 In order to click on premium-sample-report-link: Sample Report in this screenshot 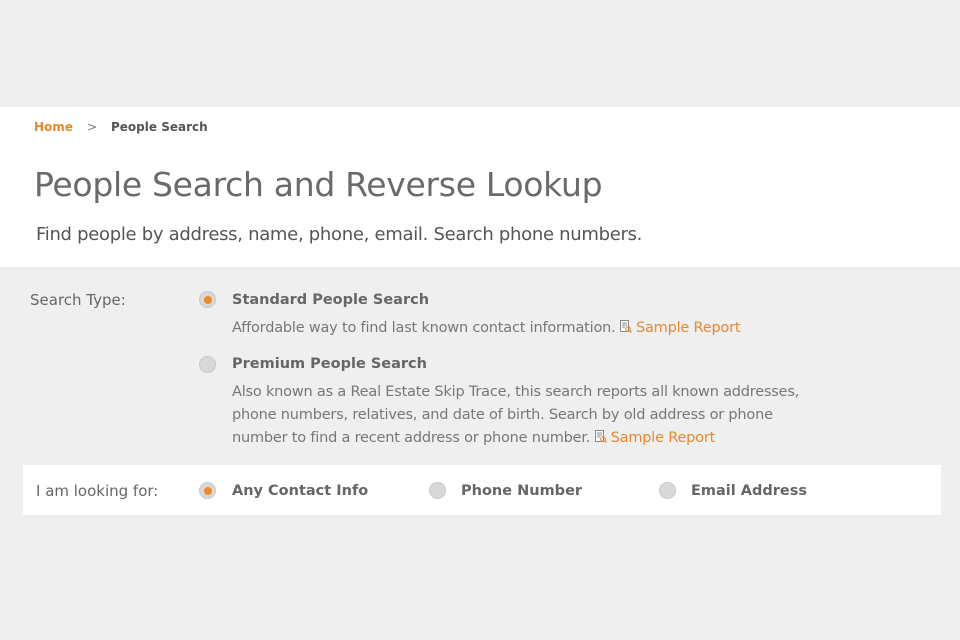, I will do `click(655, 438)`.